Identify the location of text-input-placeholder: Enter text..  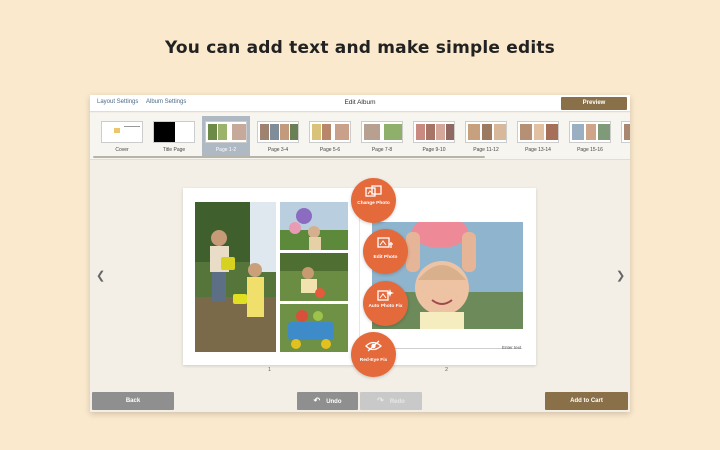
(512, 347).